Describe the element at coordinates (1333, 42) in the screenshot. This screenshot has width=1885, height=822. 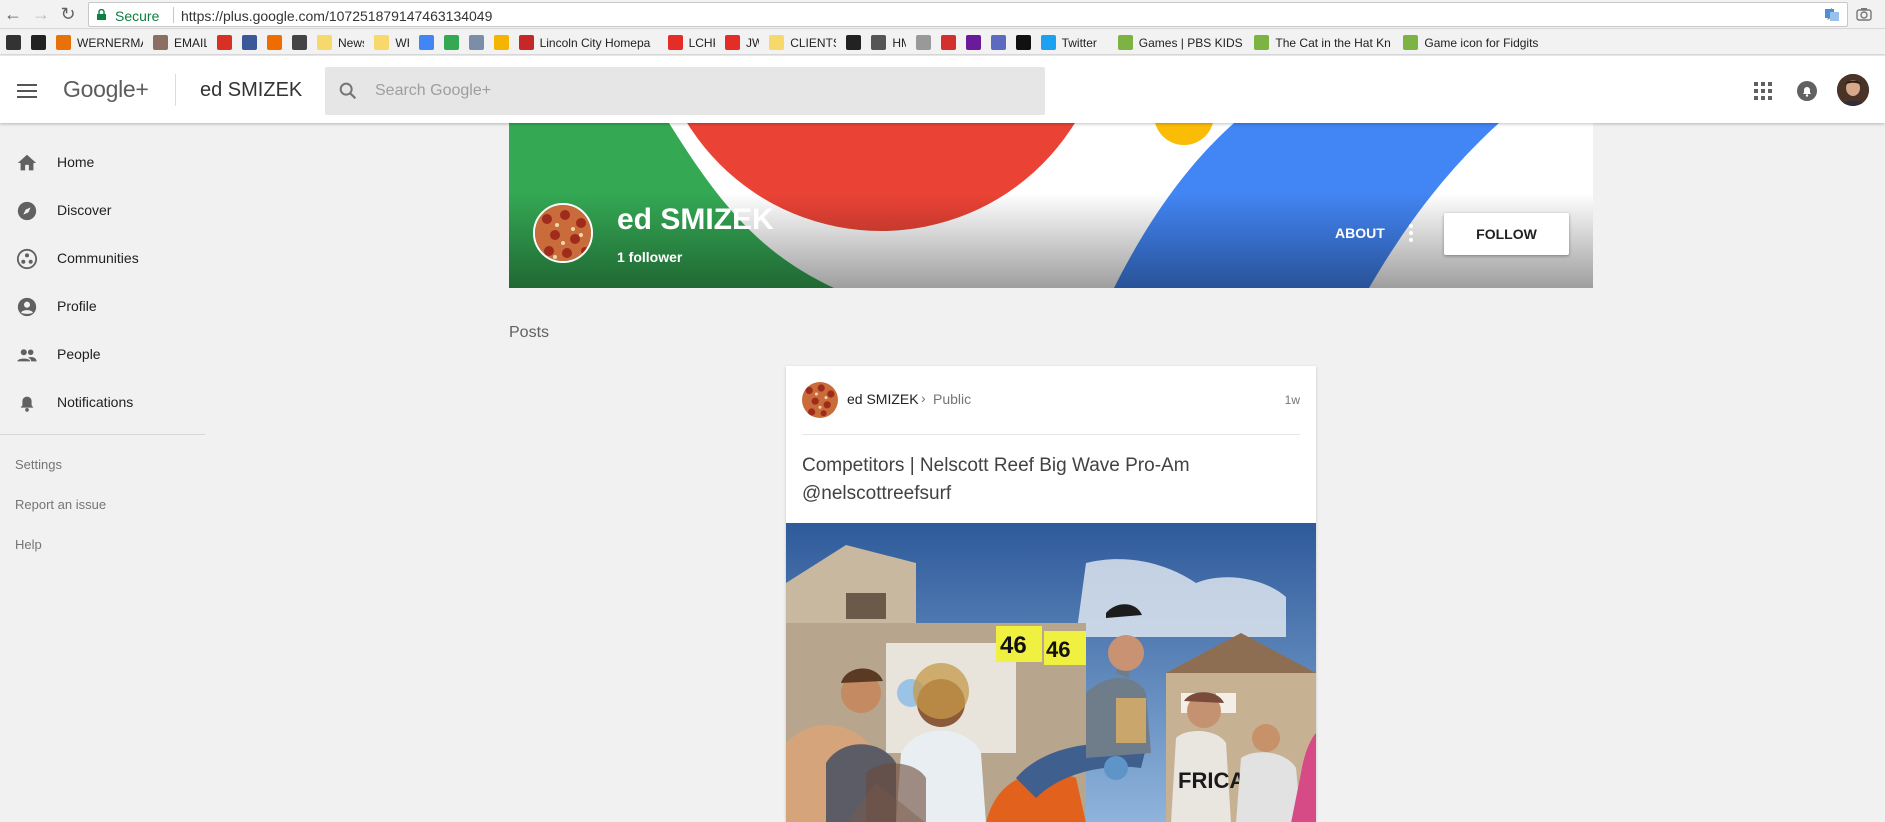
I see `bookmark-label: The Cat in the Hat Kn` at that location.